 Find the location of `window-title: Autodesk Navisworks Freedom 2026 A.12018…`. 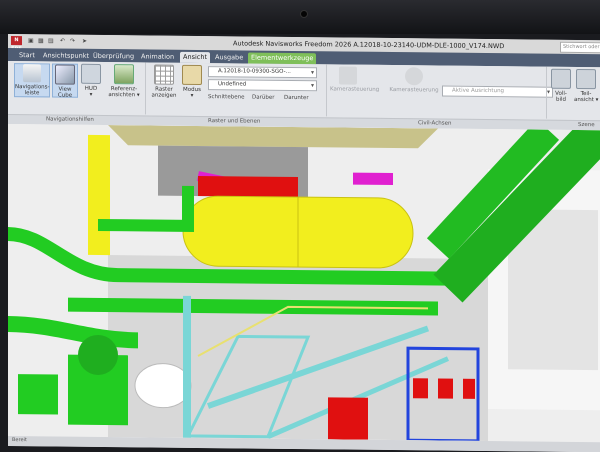

window-title: Autodesk Navisworks Freedom 2026 A.12018… is located at coordinates (369, 45).